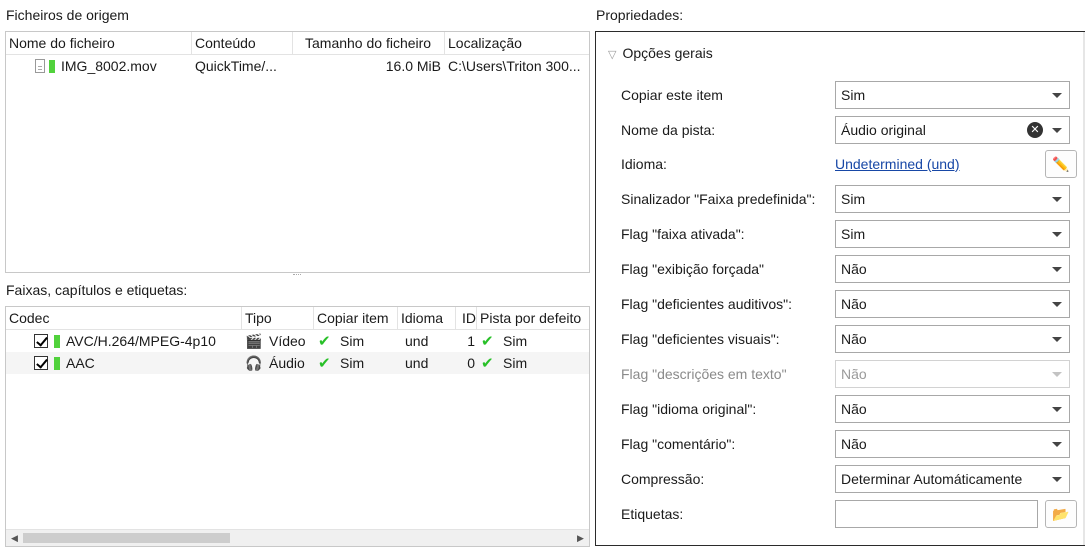 The height and width of the screenshot is (553, 1085). Describe the element at coordinates (718, 199) in the screenshot. I see `prop-label: Sinalizador "Faixa predefinida":` at that location.